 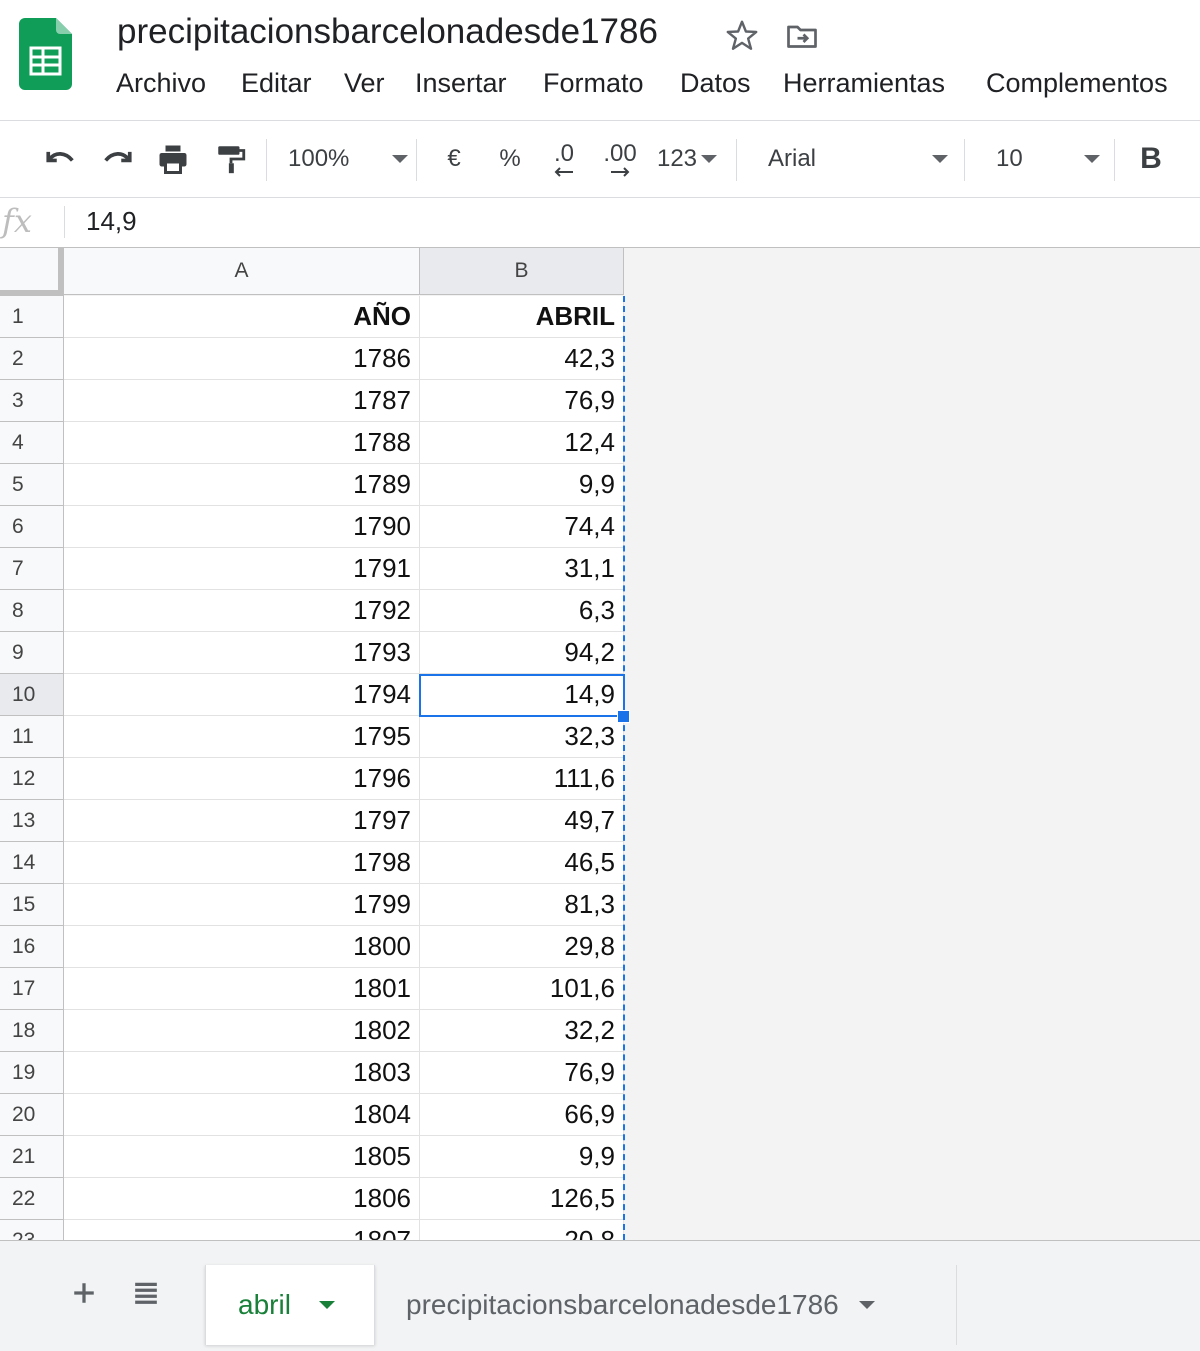 What do you see at coordinates (858, 159) in the screenshot?
I see `font-family-select: Arial` at bounding box center [858, 159].